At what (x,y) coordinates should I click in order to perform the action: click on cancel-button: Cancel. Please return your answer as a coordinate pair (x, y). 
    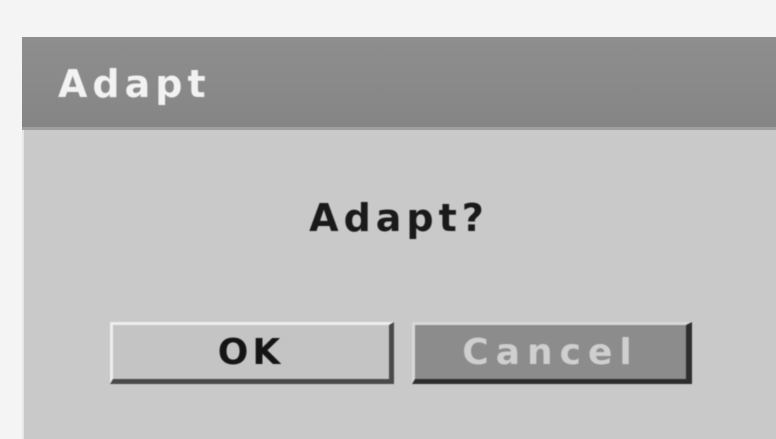
    Looking at the image, I should click on (552, 353).